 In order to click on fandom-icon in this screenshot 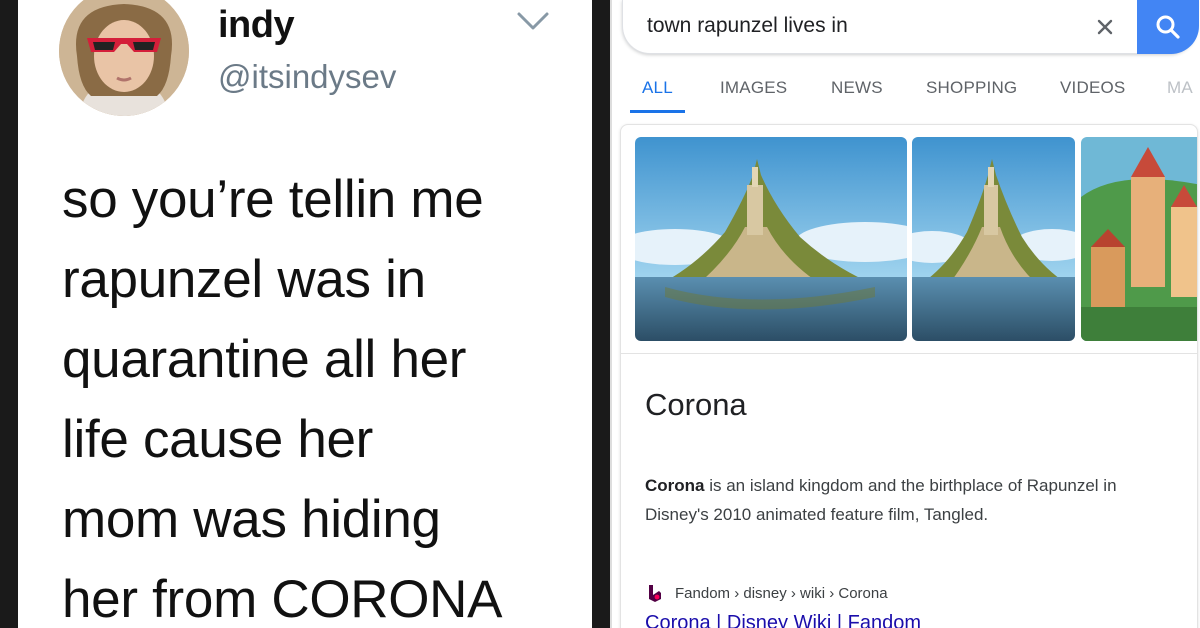, I will do `click(655, 593)`.